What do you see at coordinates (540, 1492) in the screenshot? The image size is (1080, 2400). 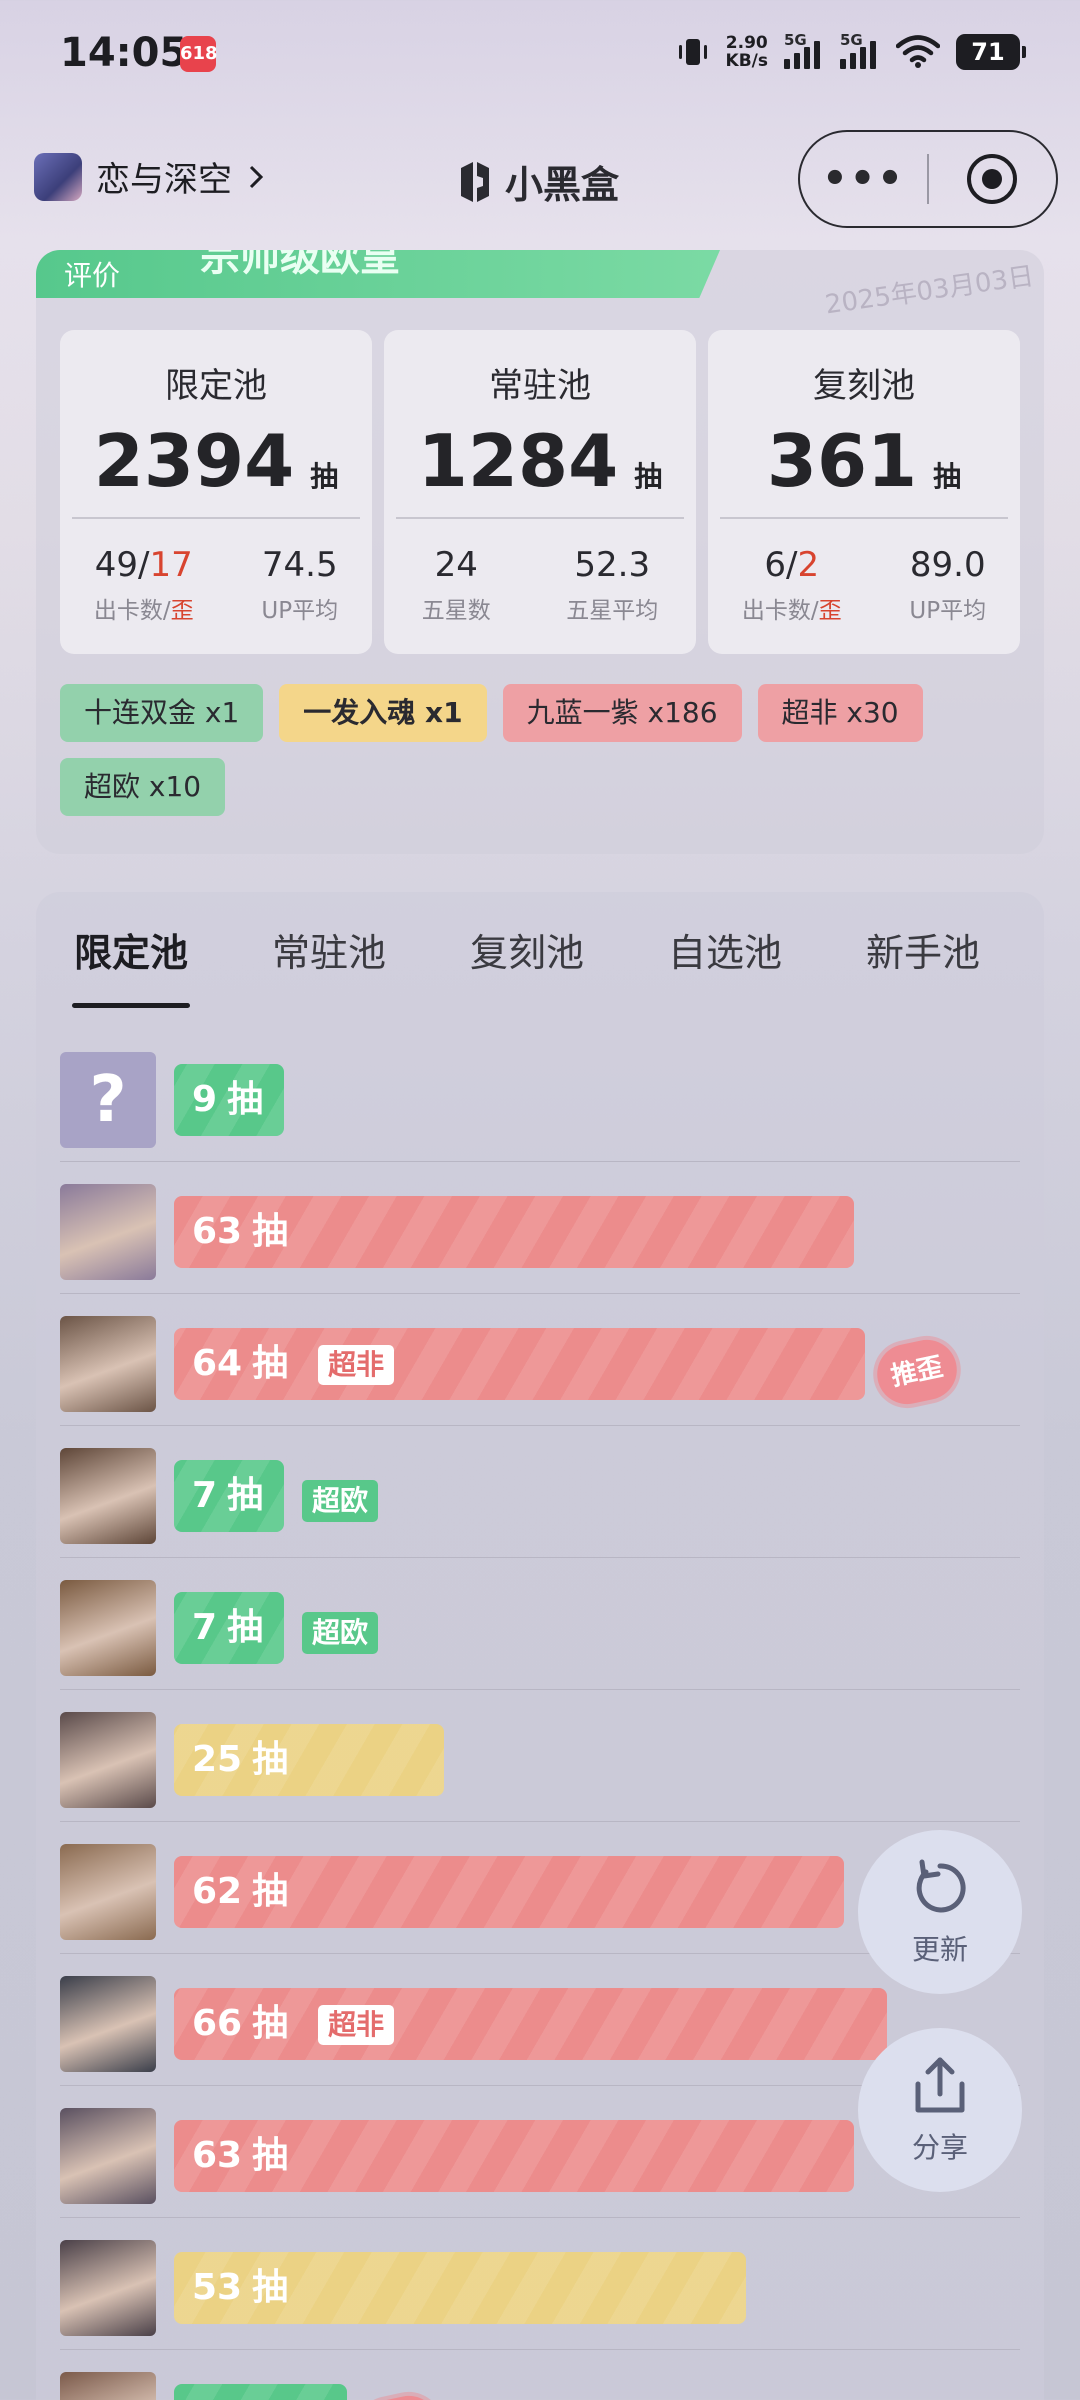 I see `pull-record-row: 7 抽超欧` at bounding box center [540, 1492].